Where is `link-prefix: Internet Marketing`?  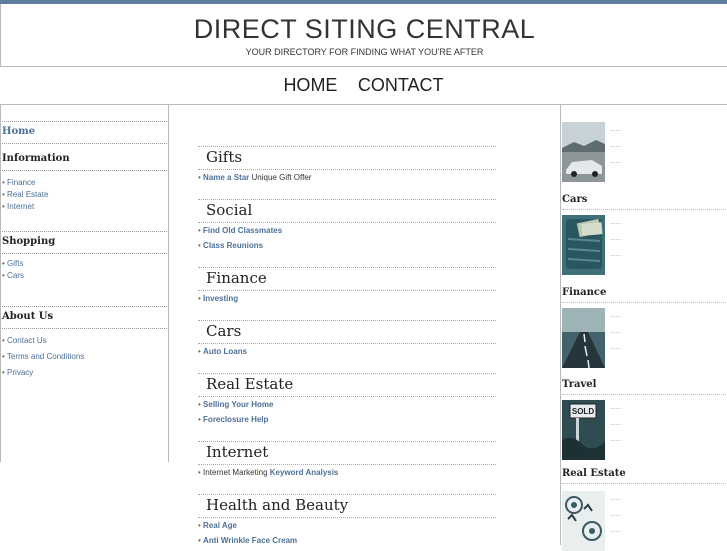
link-prefix: Internet Marketing is located at coordinates (235, 472).